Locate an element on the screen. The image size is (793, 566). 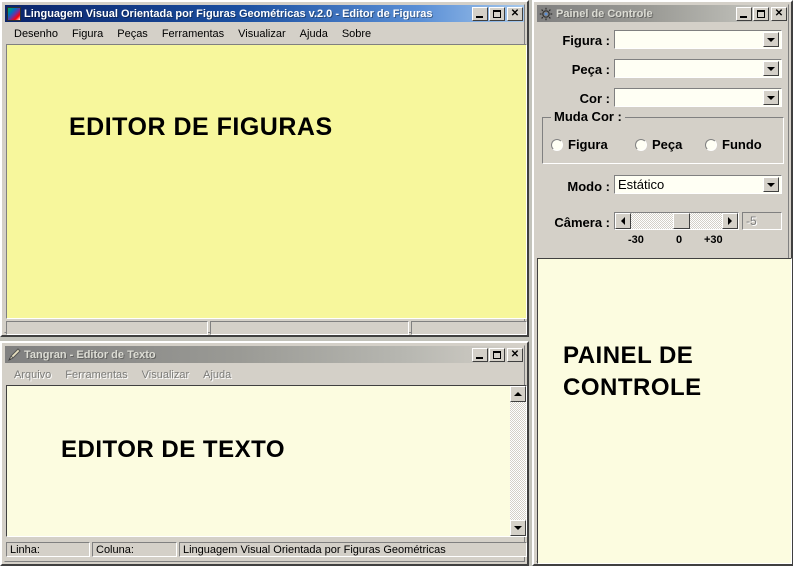
editor-texto-vertical-scrollbar is located at coordinates (518, 461).